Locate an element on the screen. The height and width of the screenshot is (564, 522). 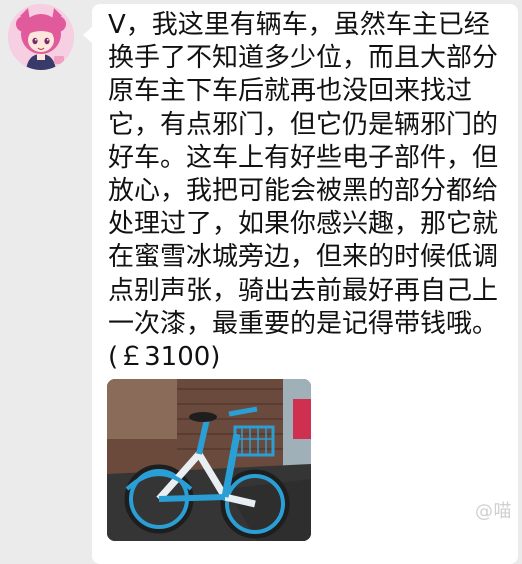
watermark: @喵 is located at coordinates (493, 511).